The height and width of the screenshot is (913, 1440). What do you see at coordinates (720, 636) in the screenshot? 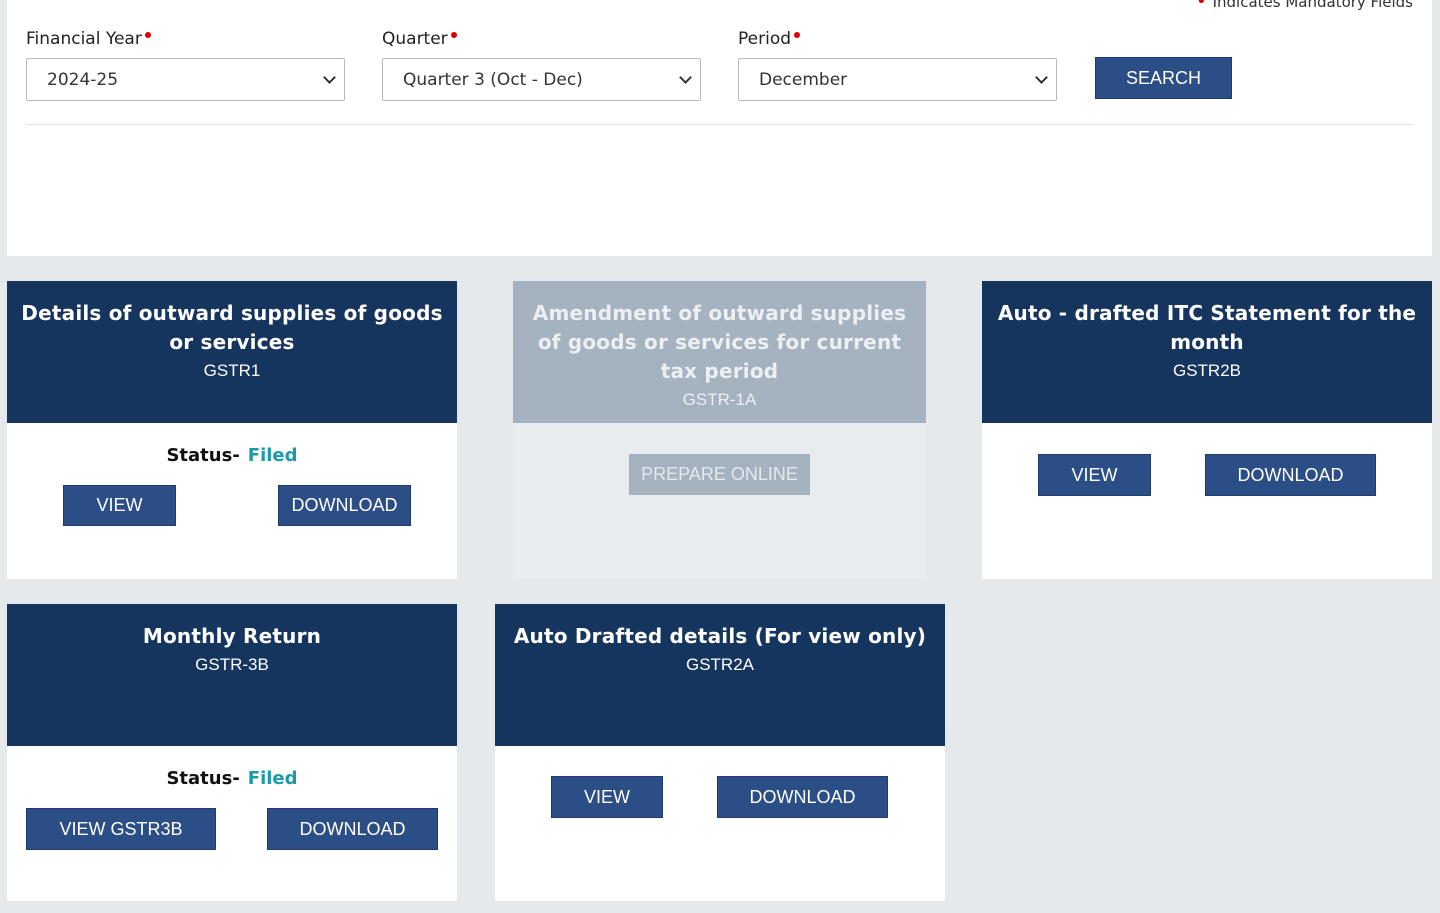
I see `tile-title: Auto Drafted details (For view only)` at bounding box center [720, 636].